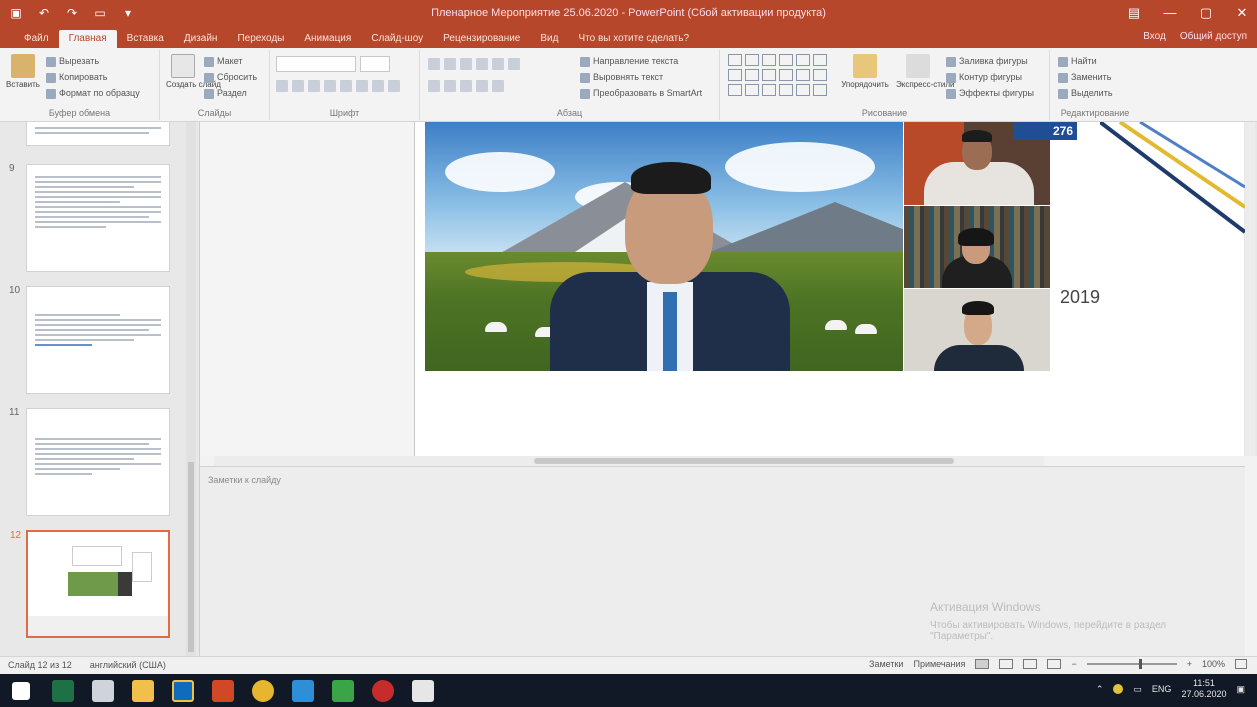 This screenshot has width=1257, height=707. What do you see at coordinates (1100, 689) in the screenshot?
I see `chevron-up-icon: ⌃` at bounding box center [1100, 689].